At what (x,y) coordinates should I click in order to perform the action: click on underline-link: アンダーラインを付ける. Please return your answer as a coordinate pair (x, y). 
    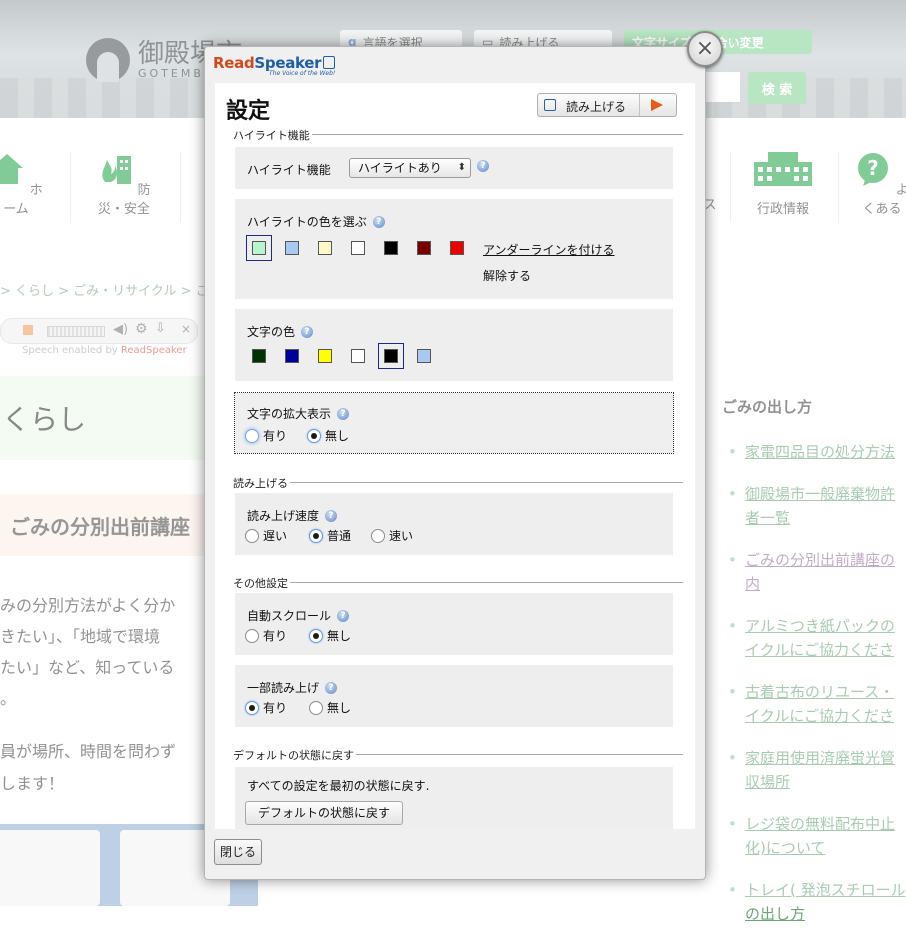
    Looking at the image, I should click on (549, 249).